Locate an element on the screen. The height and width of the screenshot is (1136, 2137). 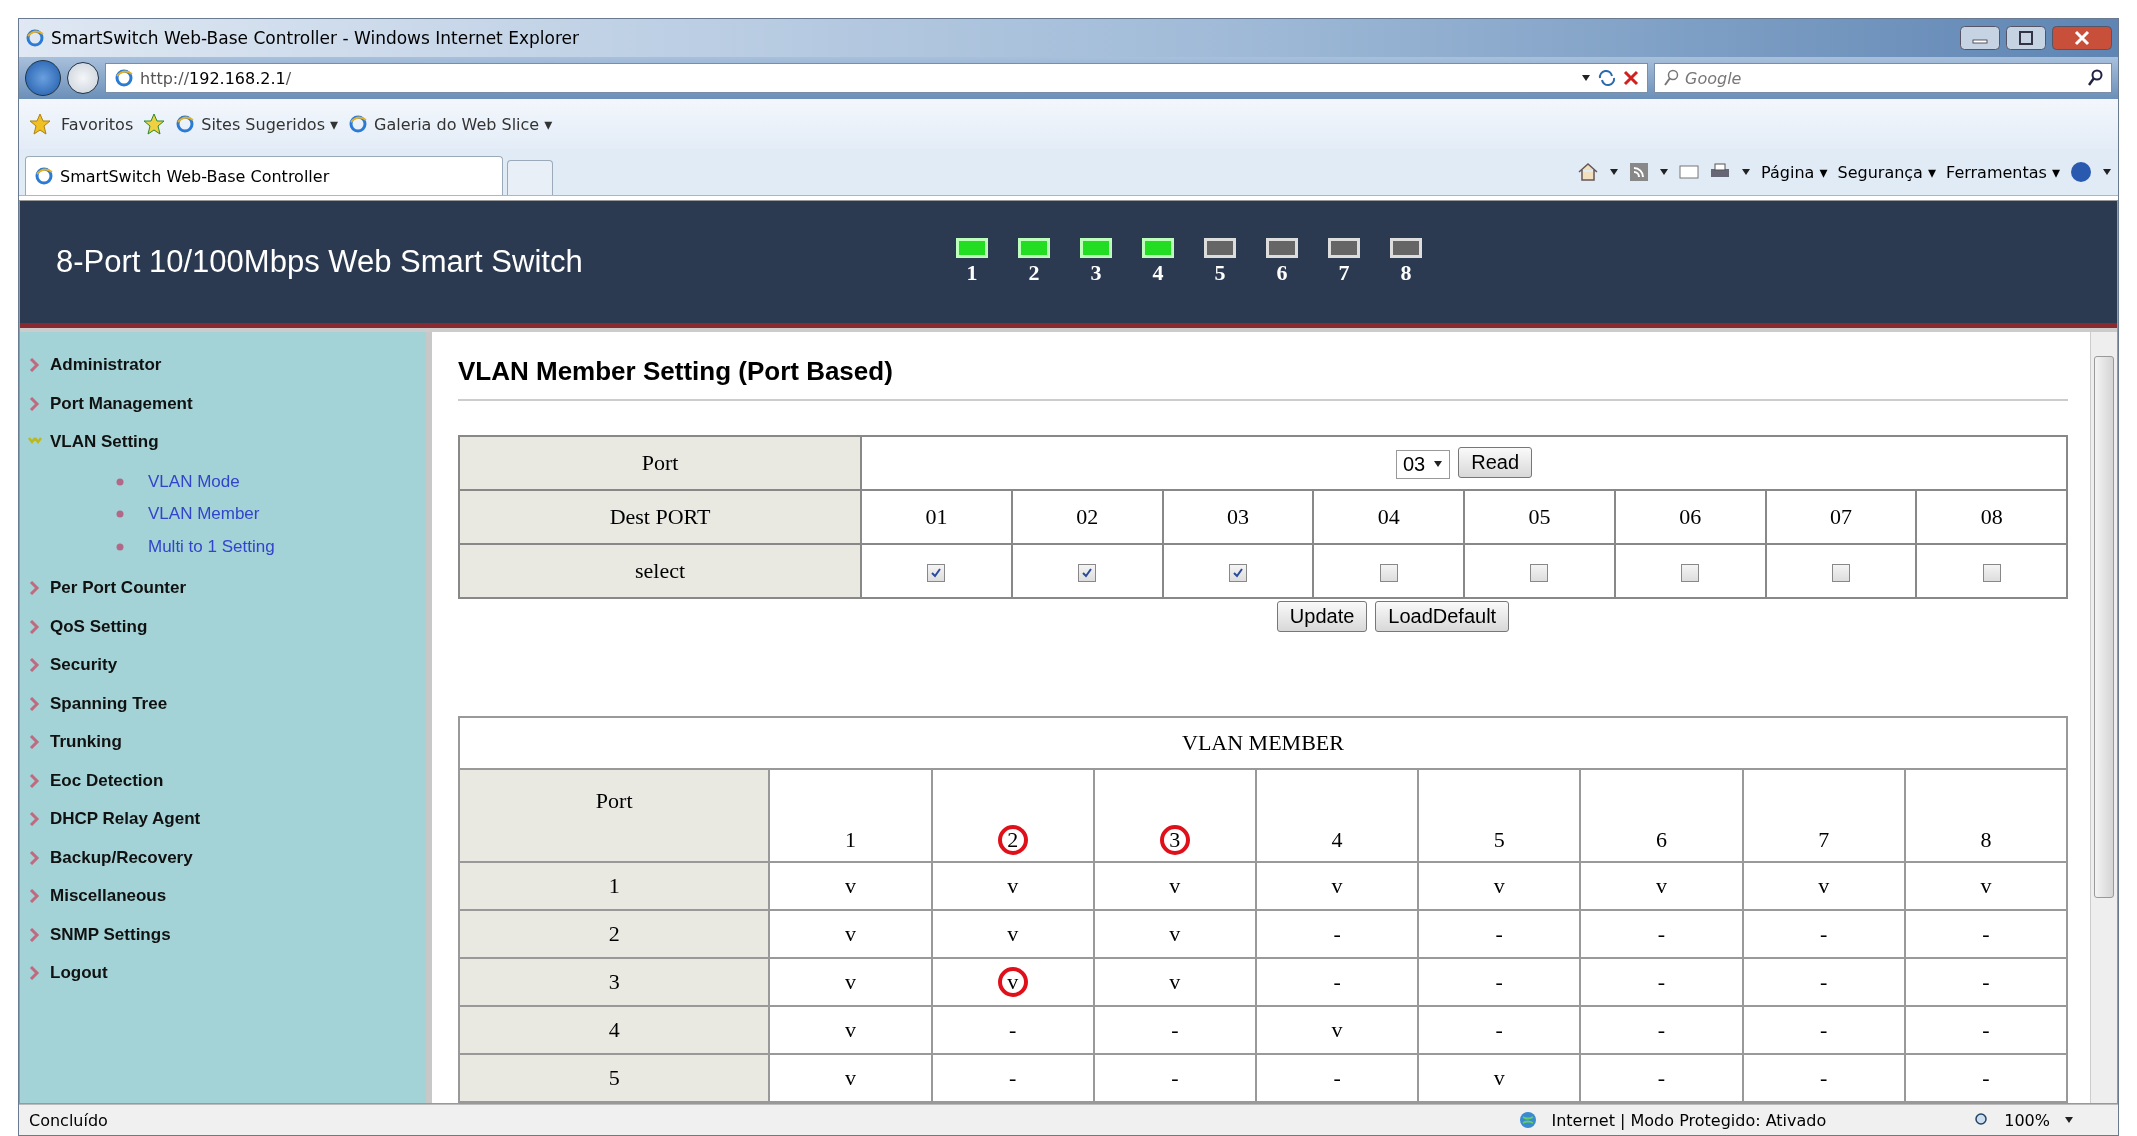
star-icon is located at coordinates (40, 124).